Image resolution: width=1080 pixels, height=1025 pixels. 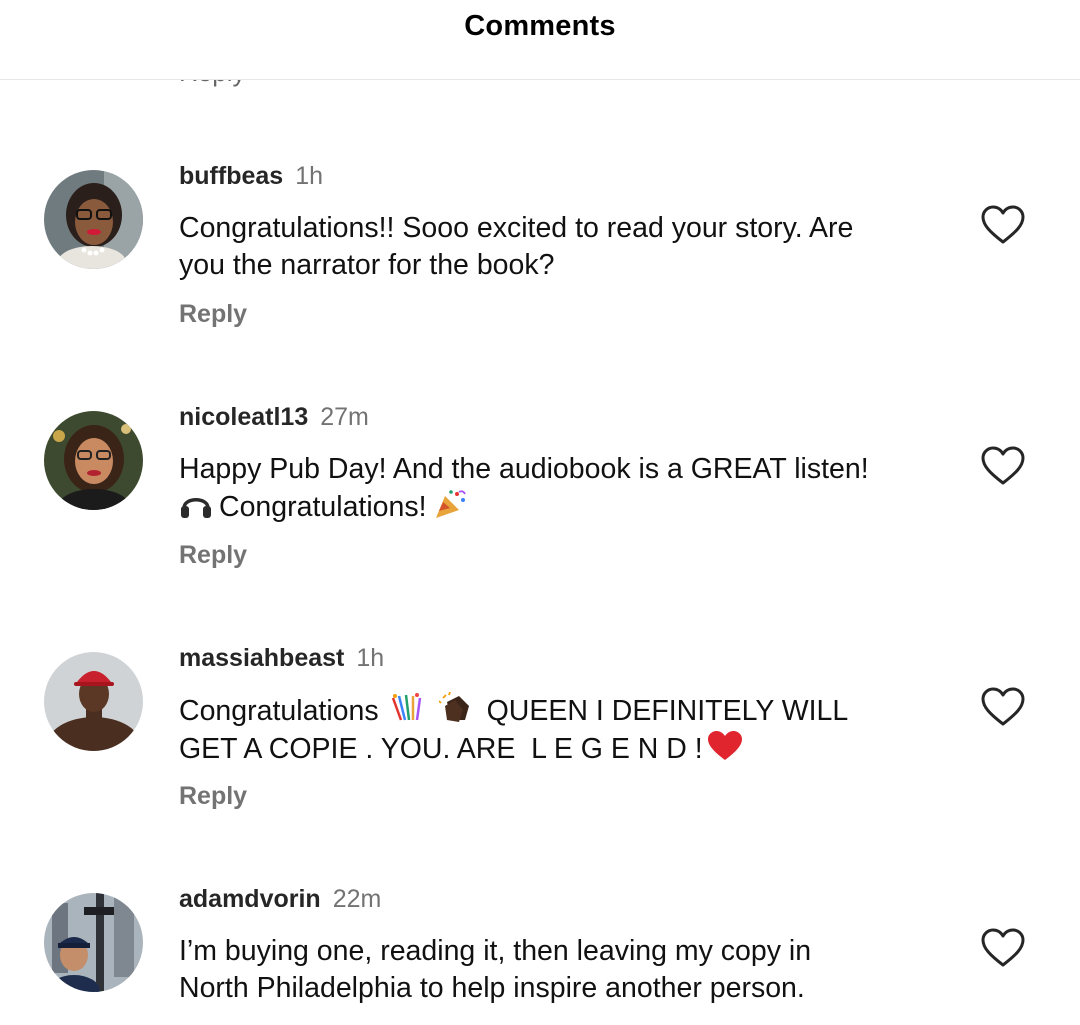 I want to click on username: adamdvorin, so click(x=250, y=899).